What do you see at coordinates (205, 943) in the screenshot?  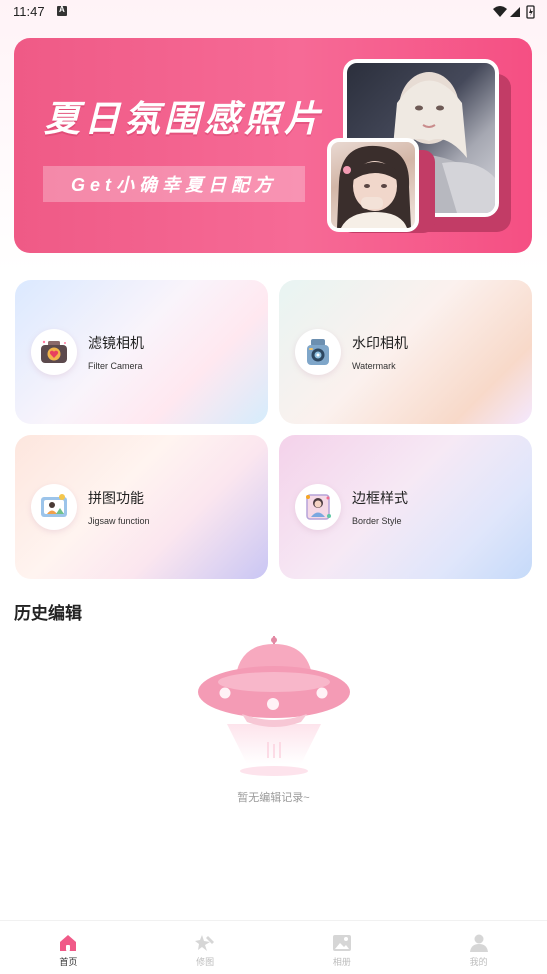 I see `edit-star-icon` at bounding box center [205, 943].